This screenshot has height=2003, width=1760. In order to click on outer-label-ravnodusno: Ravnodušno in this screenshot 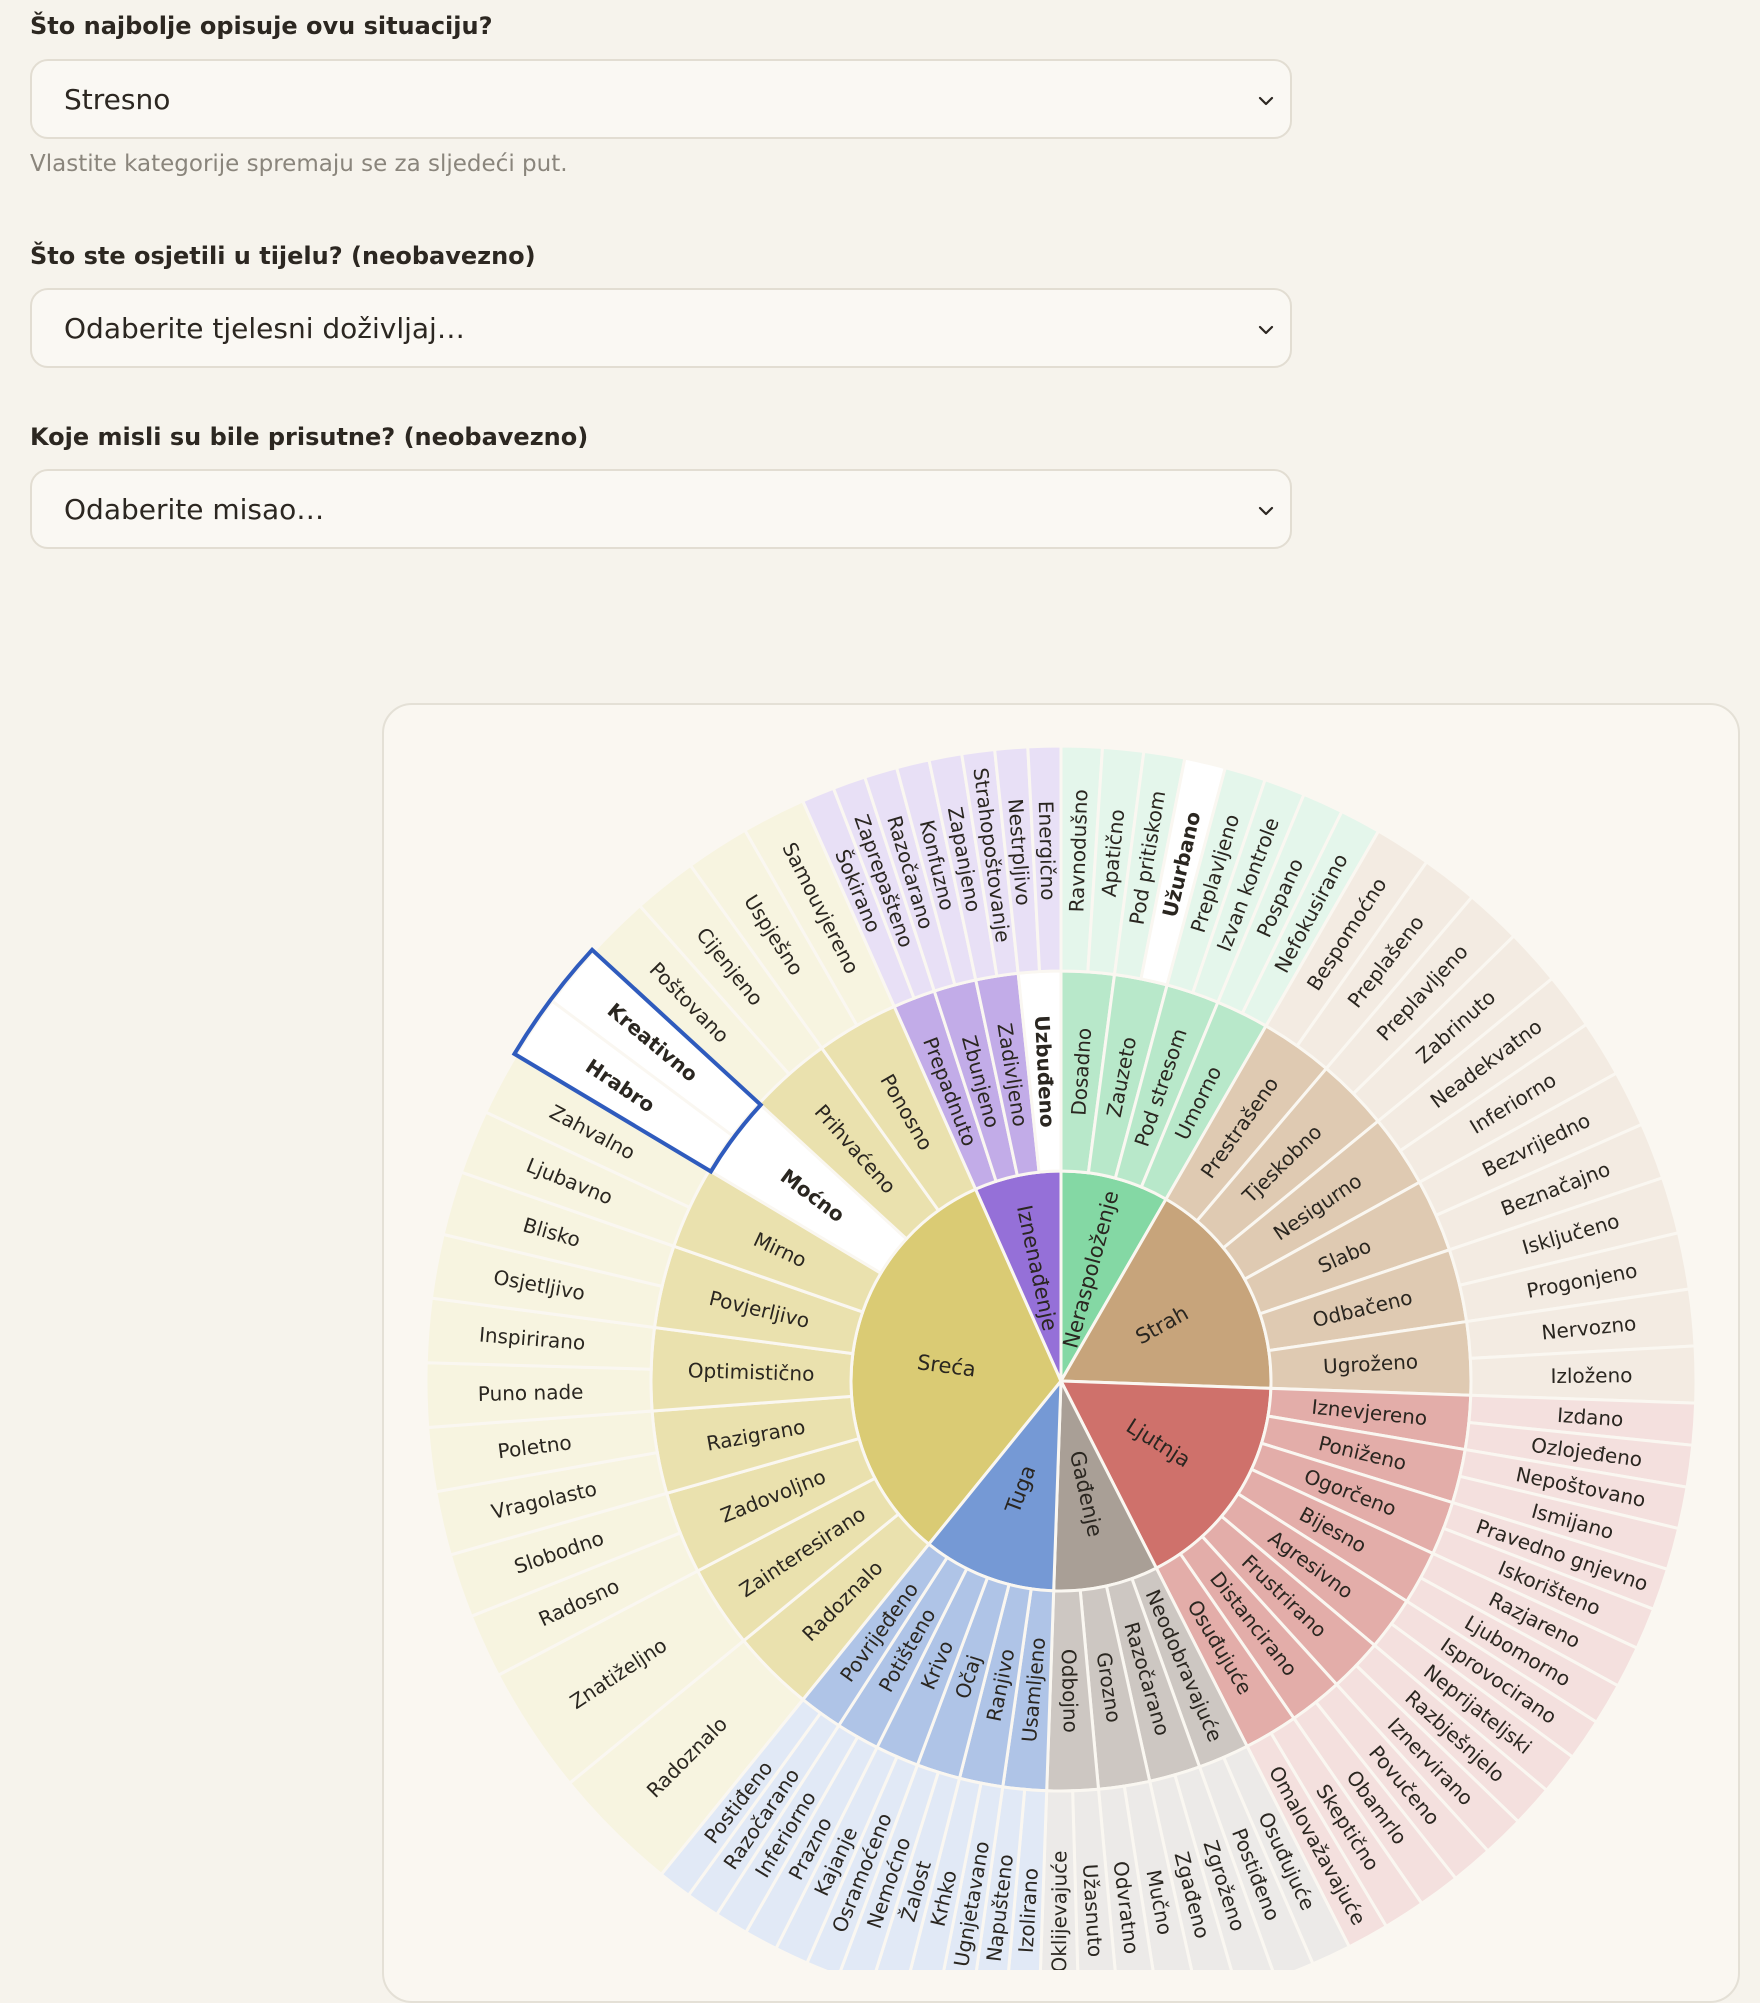, I will do `click(1078, 851)`.